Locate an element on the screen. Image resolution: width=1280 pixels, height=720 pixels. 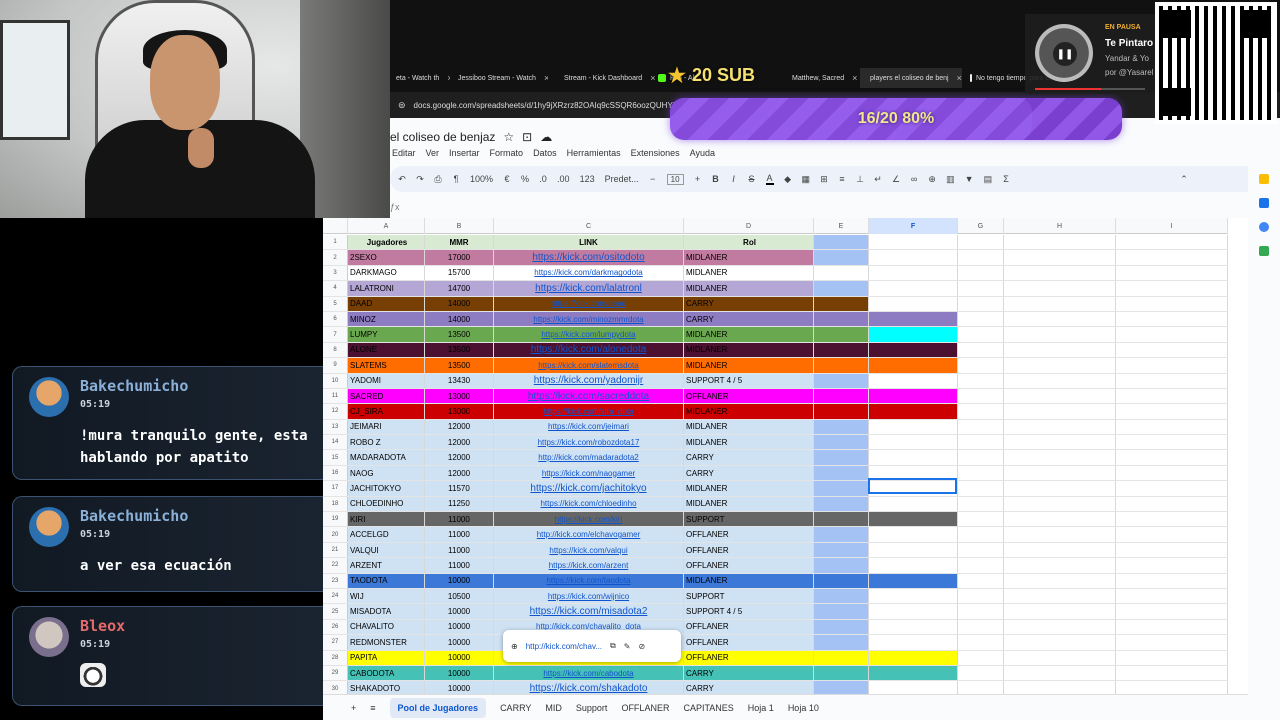
align-icon: ≡ is located at coordinates (842, 179).